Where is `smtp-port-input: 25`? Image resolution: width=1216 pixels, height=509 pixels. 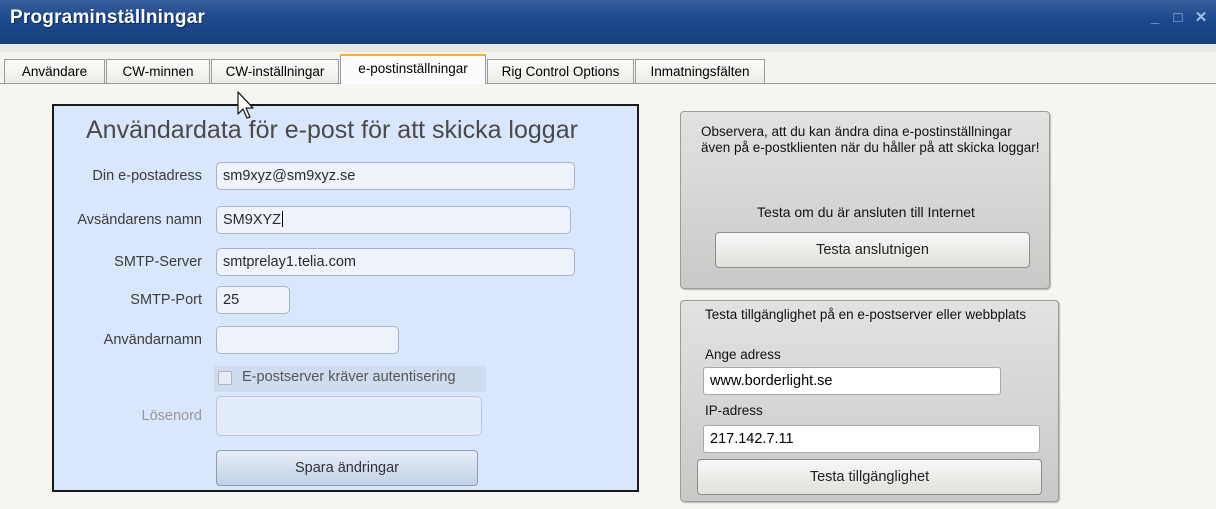
smtp-port-input: 25 is located at coordinates (253, 300).